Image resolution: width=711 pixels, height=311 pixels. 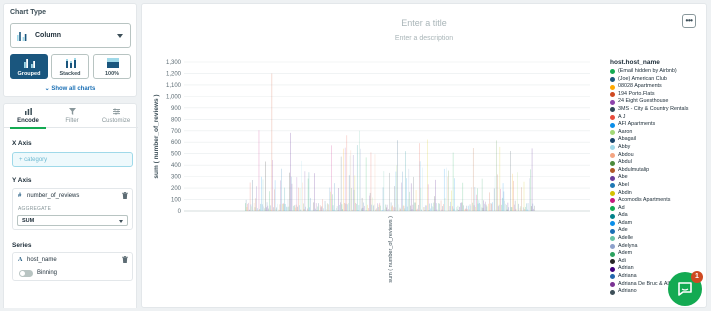 I want to click on legend-item: Aaron, so click(x=658, y=133).